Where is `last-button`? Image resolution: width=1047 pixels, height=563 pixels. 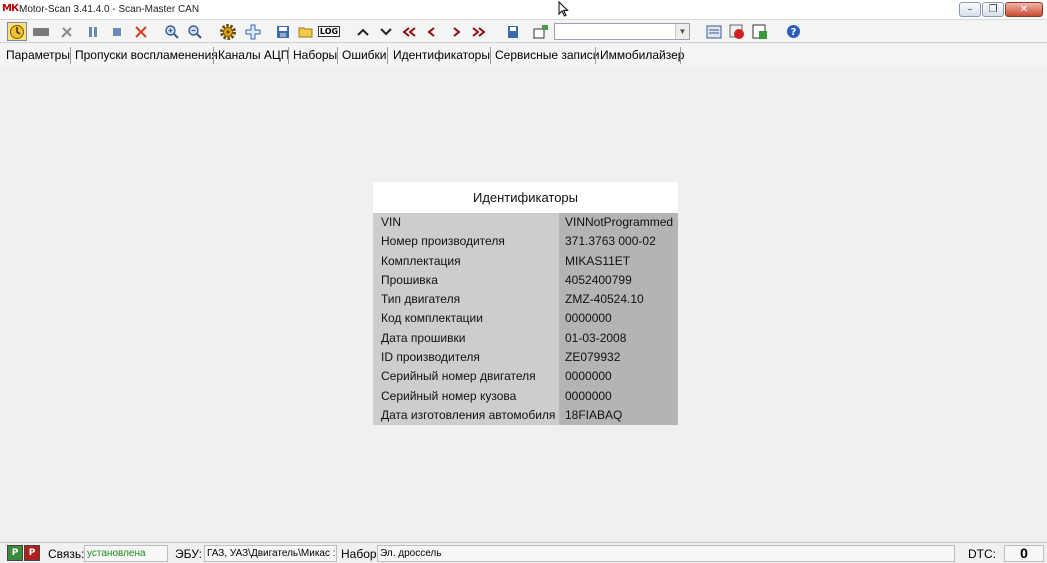 last-button is located at coordinates (479, 31).